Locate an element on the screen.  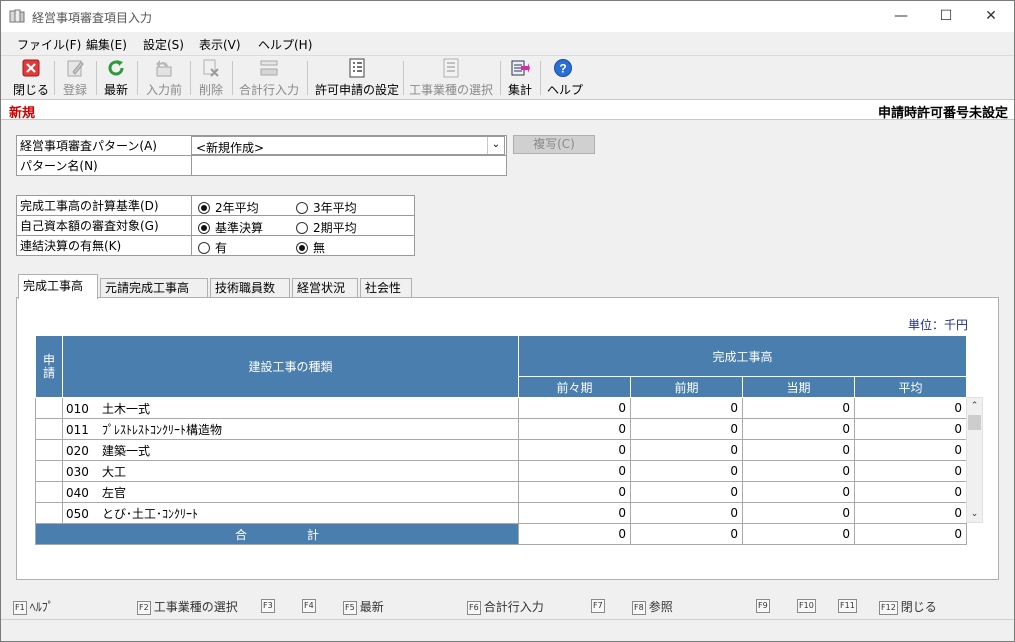
menu-view: 表示(V) is located at coordinates (220, 44).